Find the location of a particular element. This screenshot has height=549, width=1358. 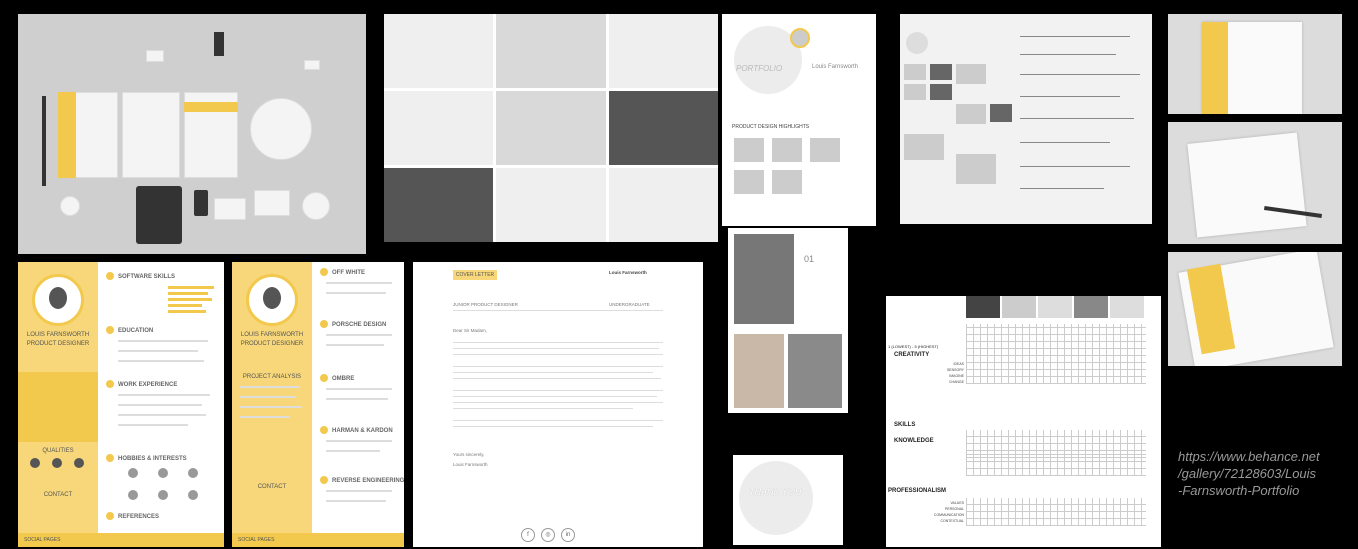

row-label: SENSORY is located at coordinates (955, 370).